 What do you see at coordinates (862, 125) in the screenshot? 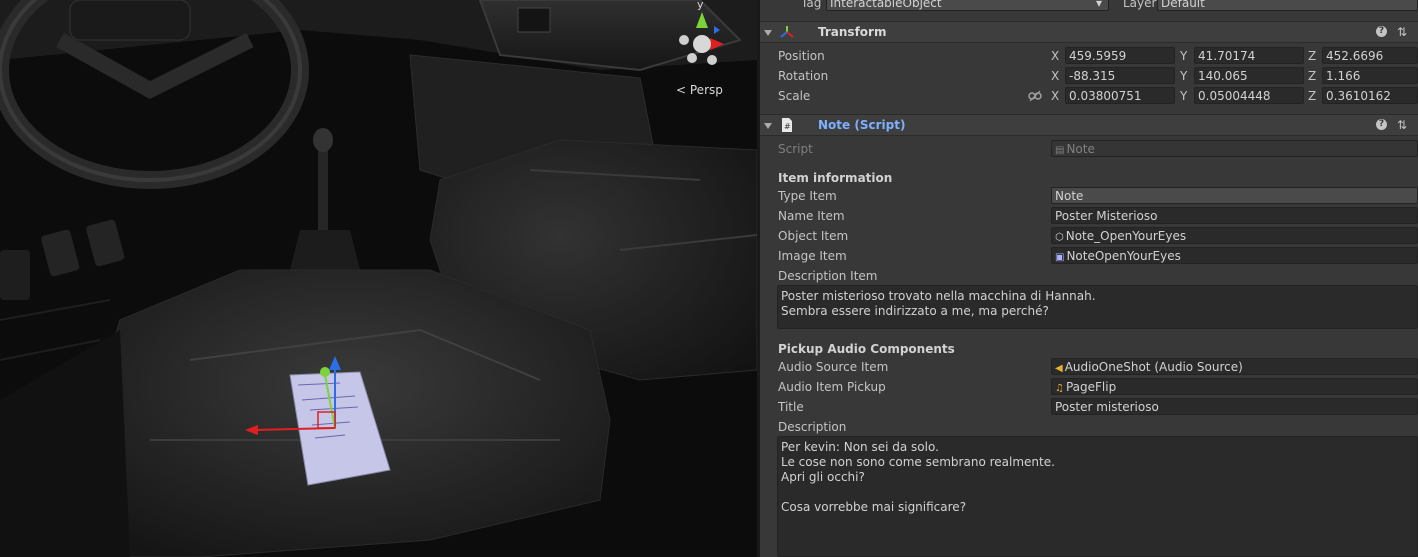
I see `note-script-title: Note (Script)` at bounding box center [862, 125].